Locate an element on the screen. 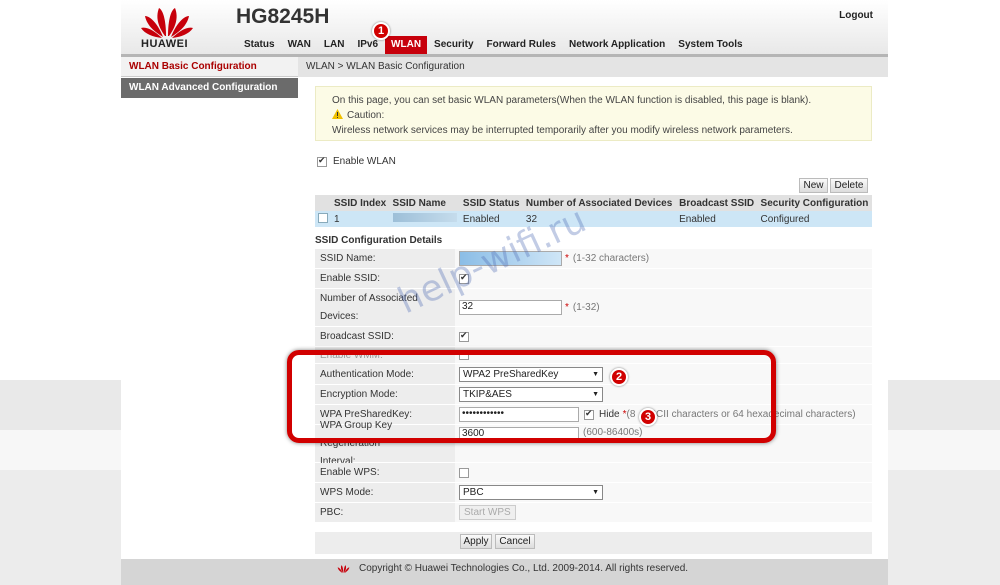 This screenshot has height=585, width=1000. label-broadcast-ssid: Broadcast SSID: is located at coordinates (385, 336).